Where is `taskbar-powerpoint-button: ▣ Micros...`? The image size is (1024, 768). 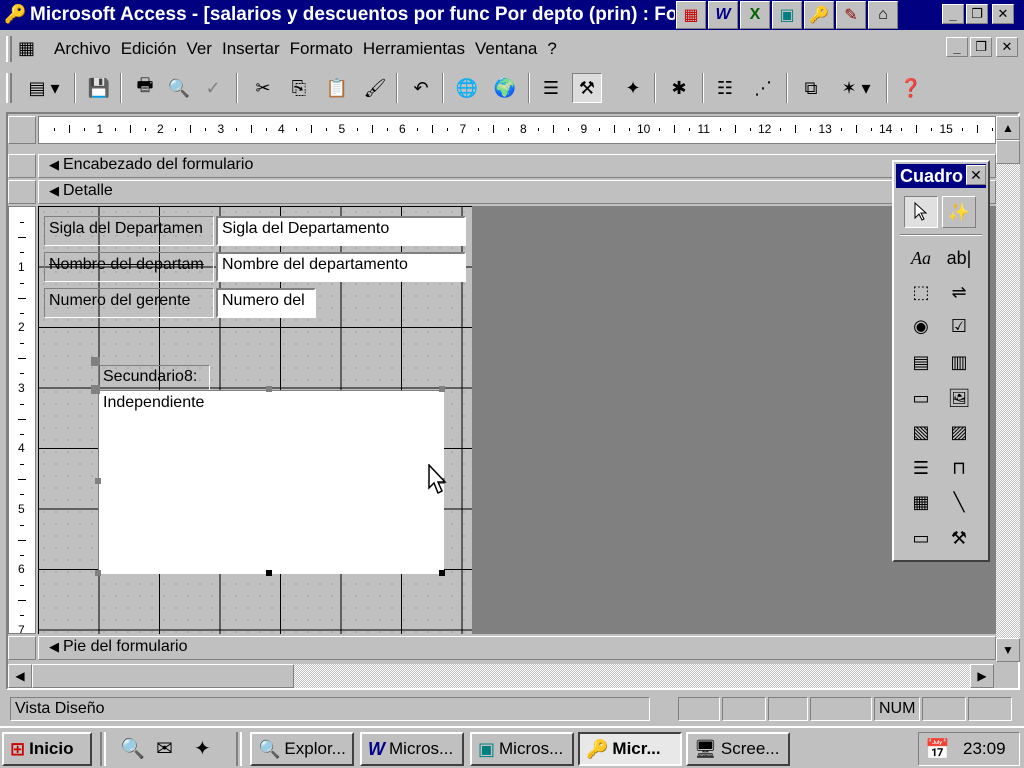
taskbar-powerpoint-button: ▣ Micros... is located at coordinates (522, 749).